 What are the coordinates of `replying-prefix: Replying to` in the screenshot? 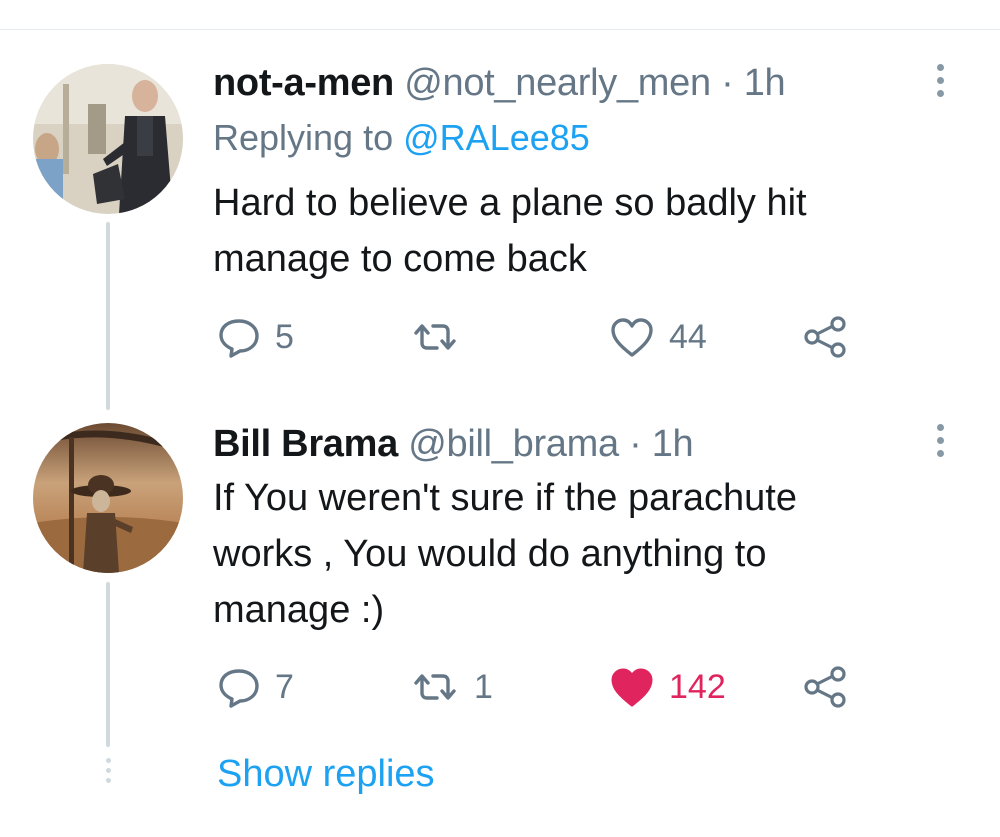 It's located at (303, 137).